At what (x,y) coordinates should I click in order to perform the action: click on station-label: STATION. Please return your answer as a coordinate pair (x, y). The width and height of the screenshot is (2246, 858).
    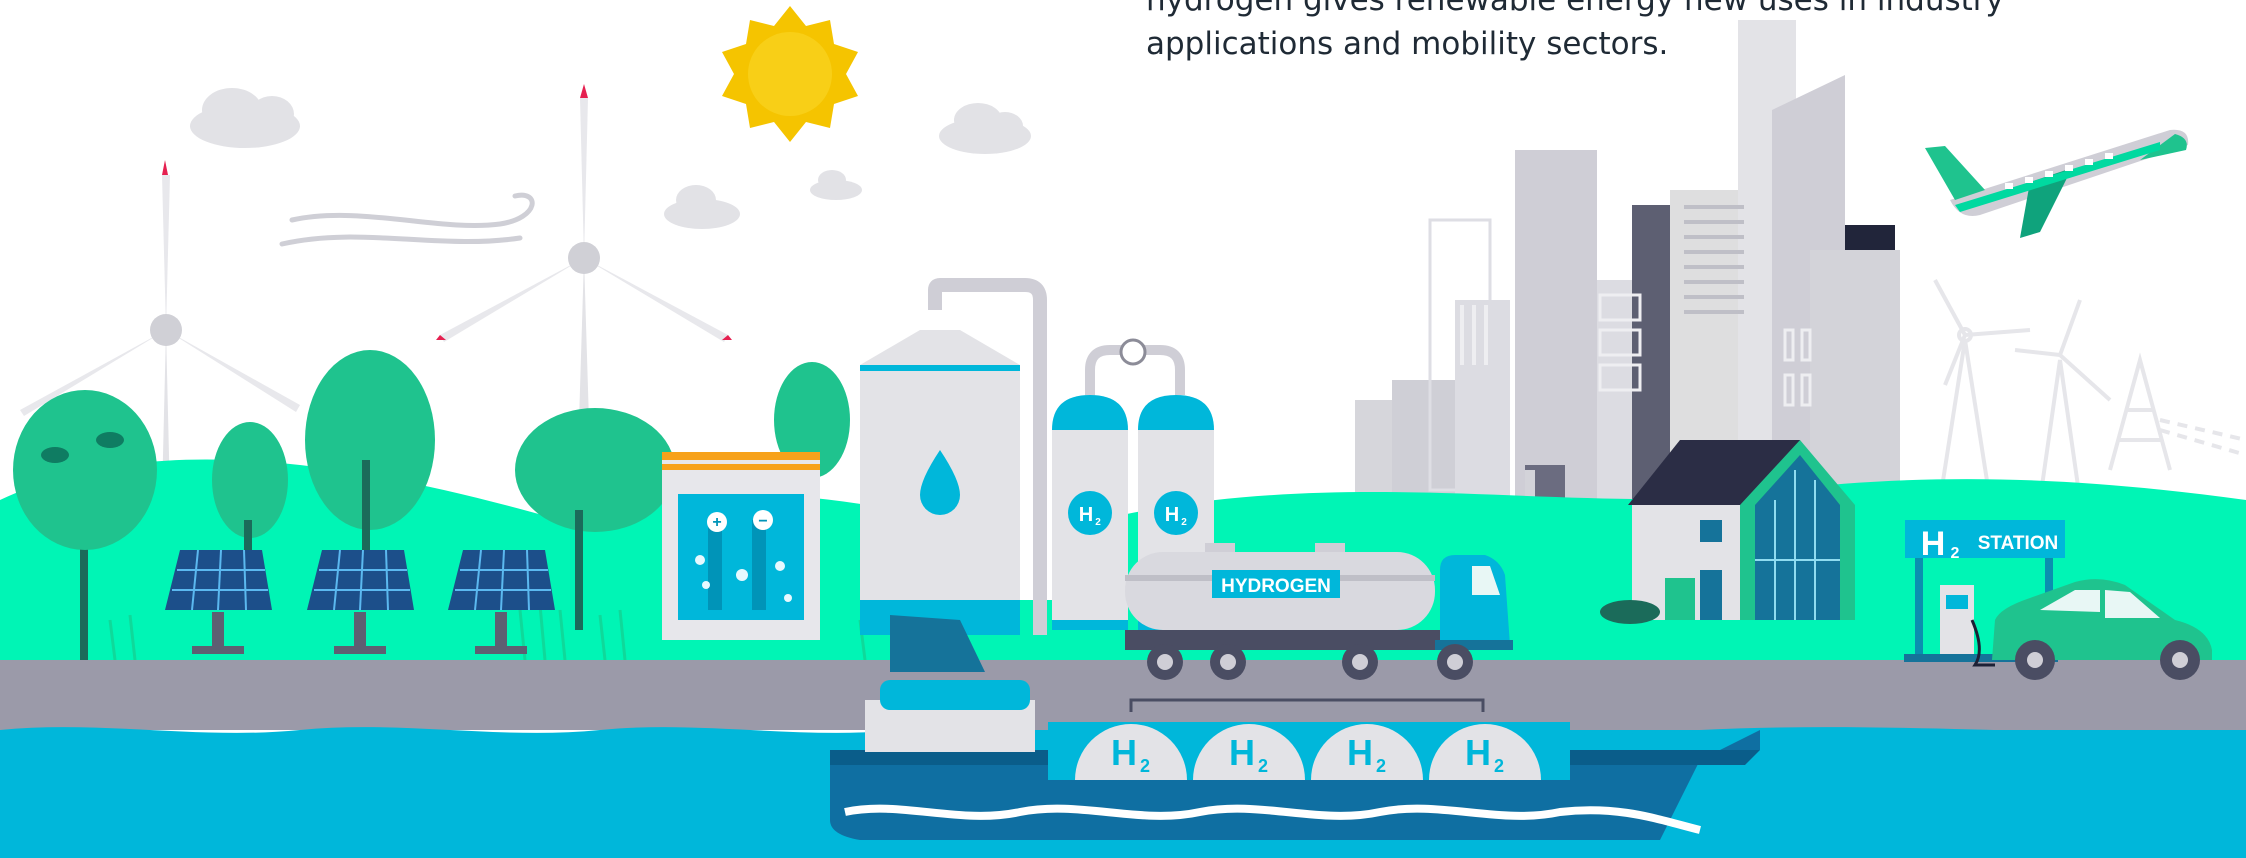
    Looking at the image, I should click on (2018, 543).